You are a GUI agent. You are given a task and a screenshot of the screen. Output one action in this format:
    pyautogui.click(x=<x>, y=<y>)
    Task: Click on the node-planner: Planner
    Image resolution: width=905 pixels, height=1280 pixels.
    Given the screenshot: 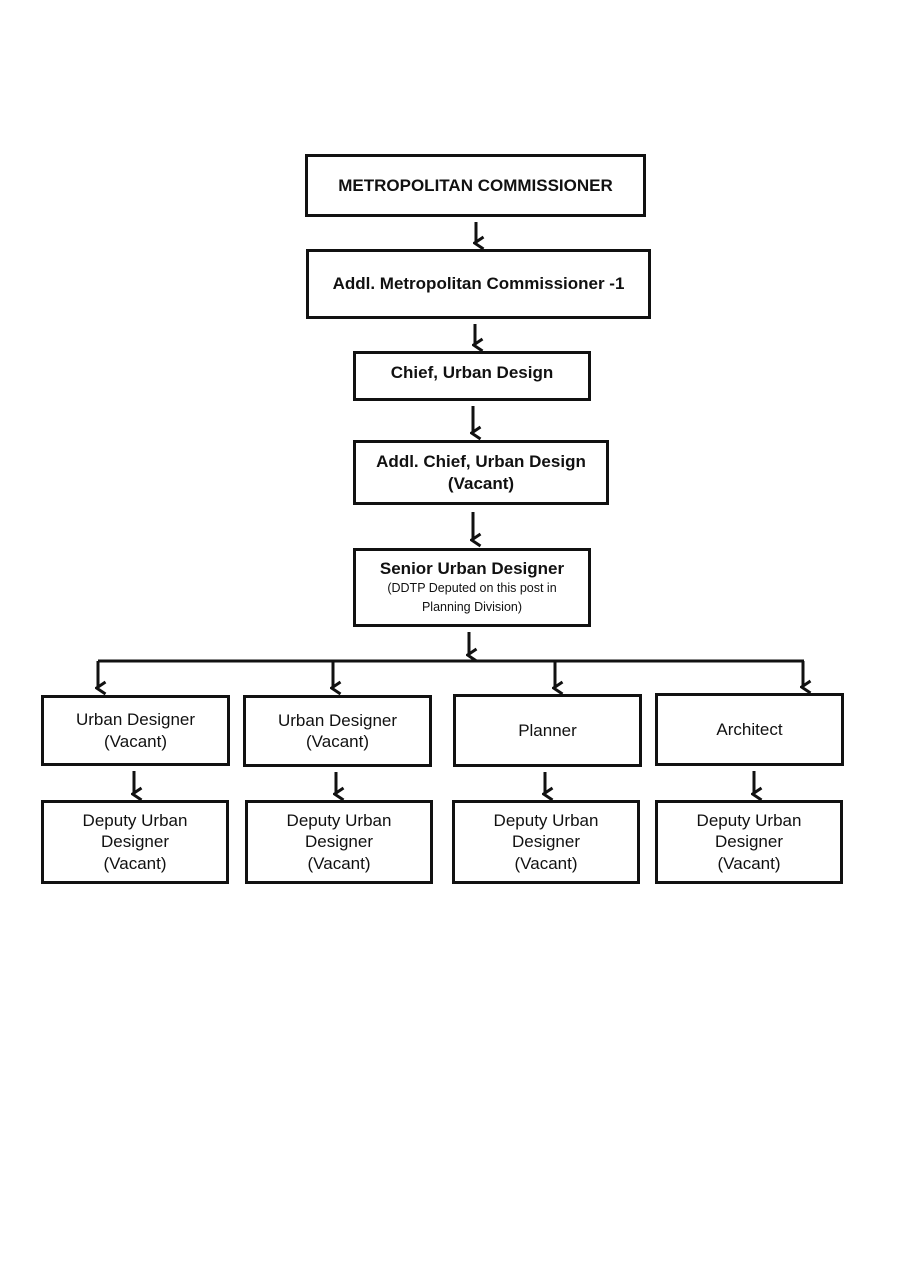 What is the action you would take?
    pyautogui.click(x=547, y=730)
    